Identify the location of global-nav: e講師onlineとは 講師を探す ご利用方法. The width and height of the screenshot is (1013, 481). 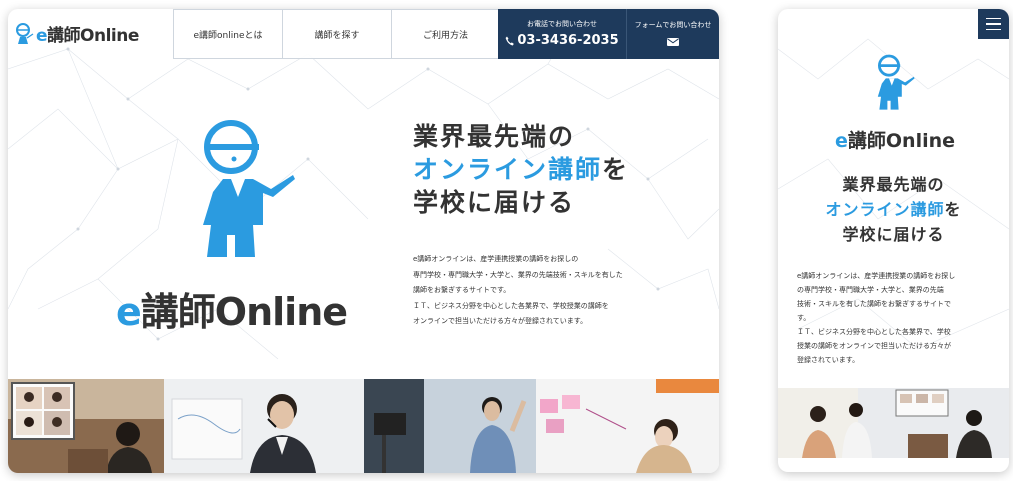
(336, 34).